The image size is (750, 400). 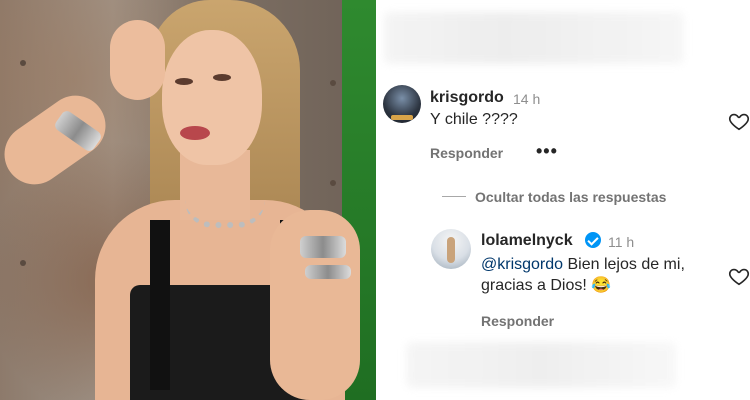 What do you see at coordinates (195, 133) in the screenshot?
I see `mouth` at bounding box center [195, 133].